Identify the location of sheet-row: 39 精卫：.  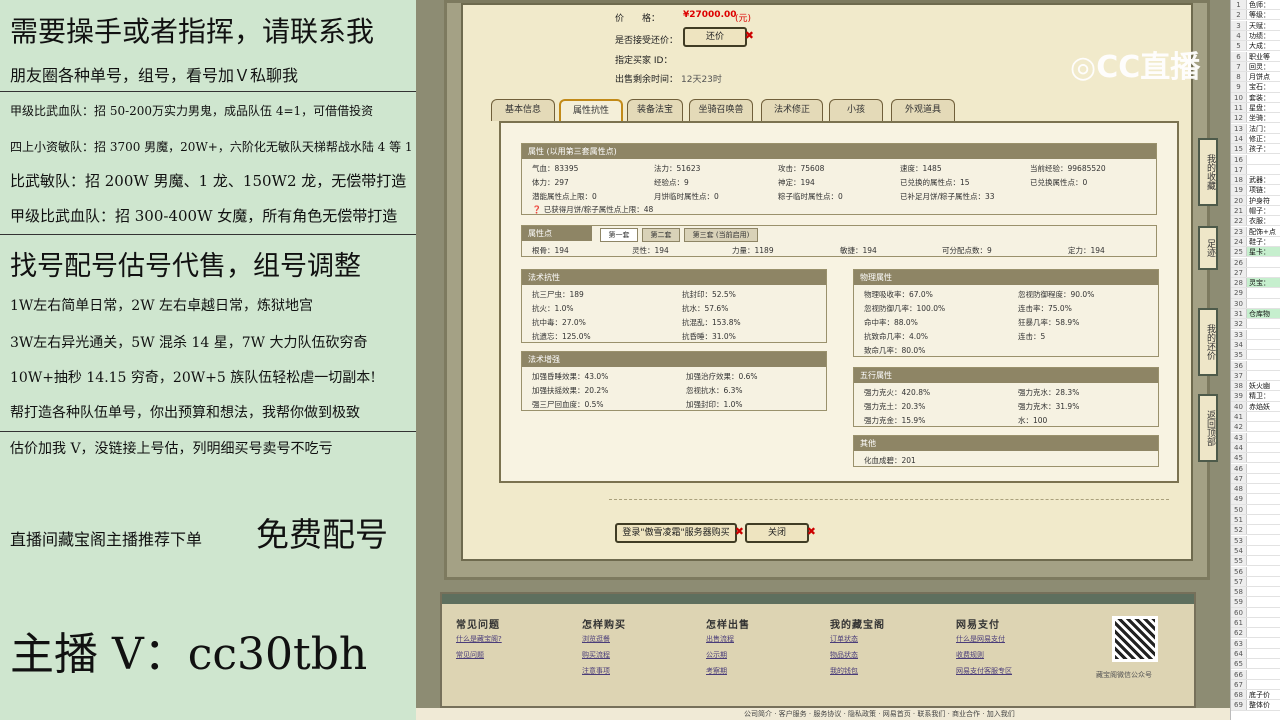
(1255, 396).